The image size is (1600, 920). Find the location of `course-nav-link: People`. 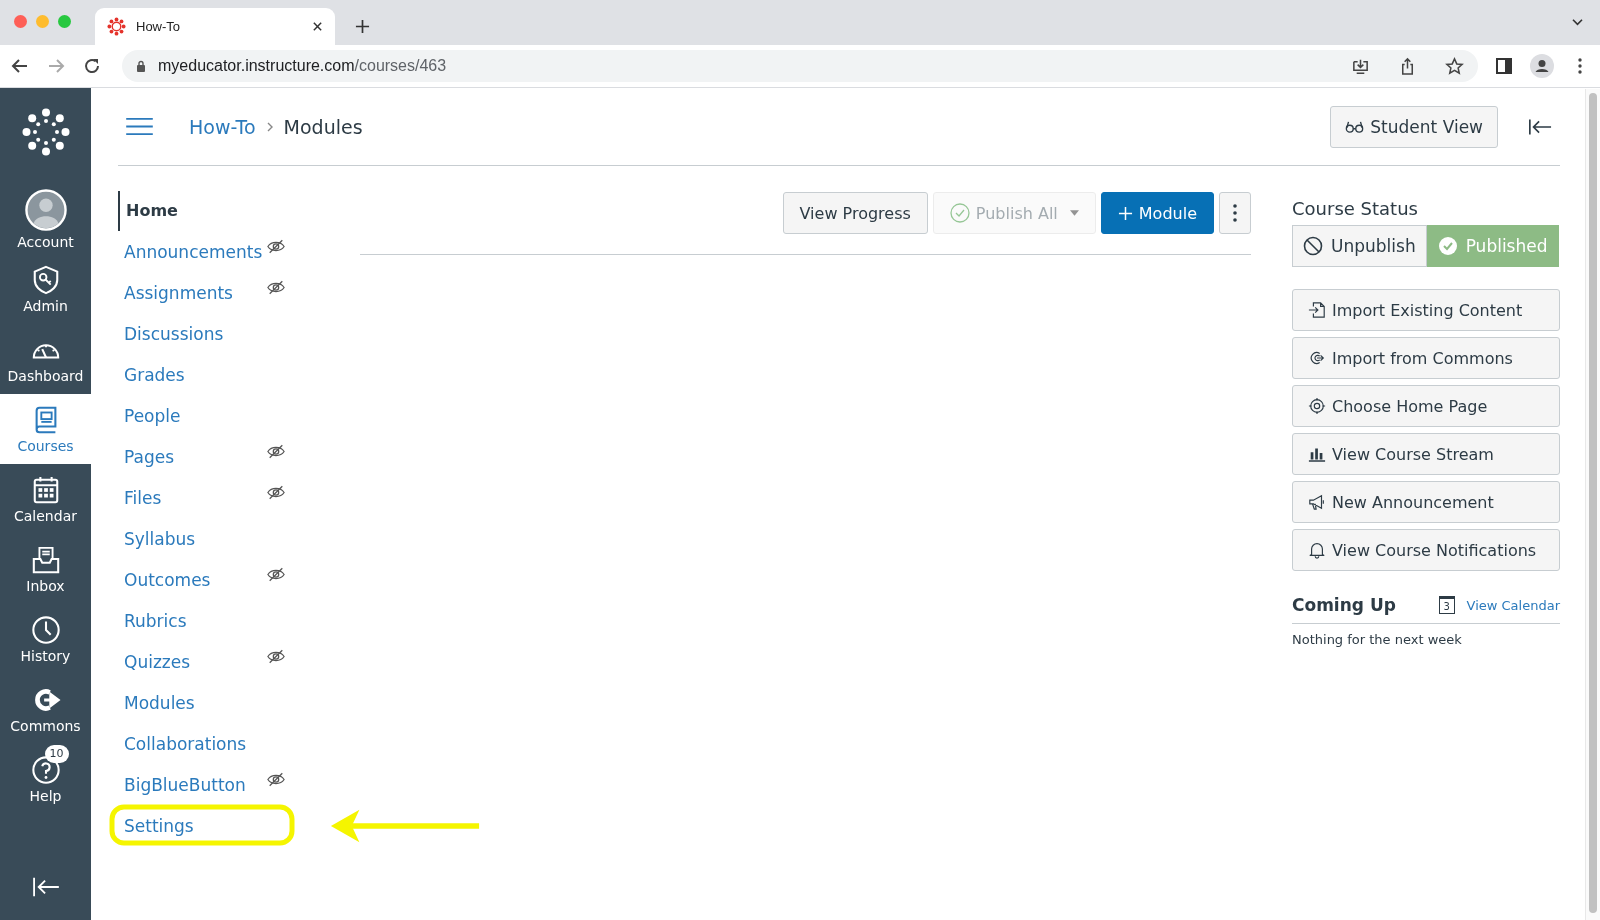

course-nav-link: People is located at coordinates (149, 415).